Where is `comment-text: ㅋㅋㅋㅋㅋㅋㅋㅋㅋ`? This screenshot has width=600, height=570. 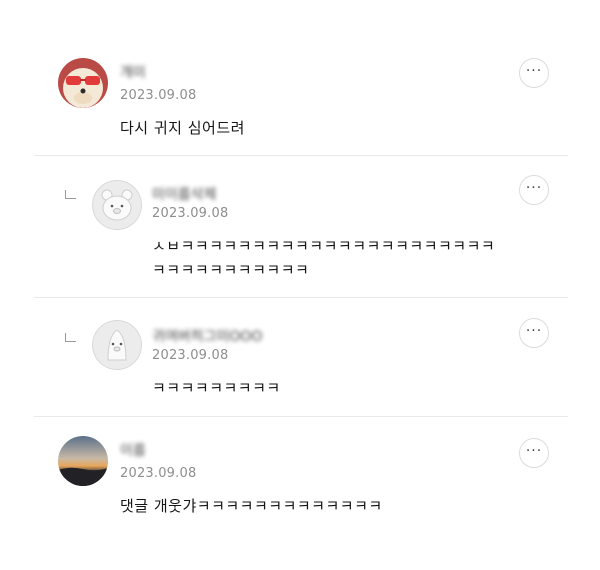 comment-text: ㅋㅋㅋㅋㅋㅋㅋㅋㅋ is located at coordinates (216, 388).